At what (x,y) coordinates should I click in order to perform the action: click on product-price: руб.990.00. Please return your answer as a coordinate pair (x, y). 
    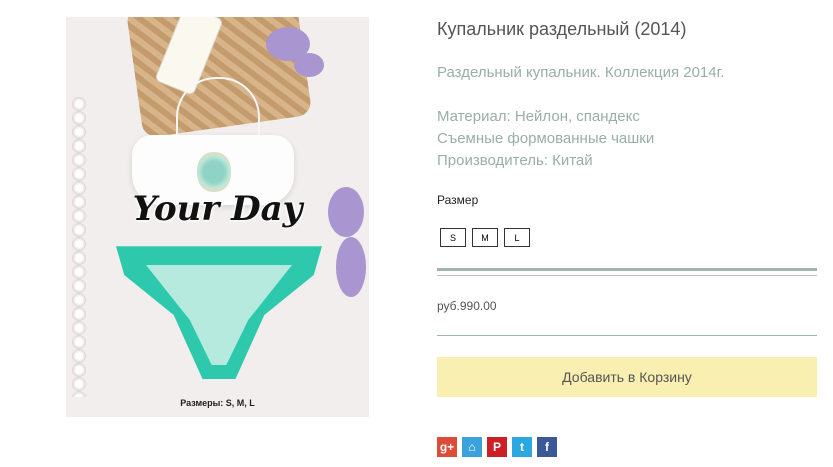
    Looking at the image, I should click on (467, 306).